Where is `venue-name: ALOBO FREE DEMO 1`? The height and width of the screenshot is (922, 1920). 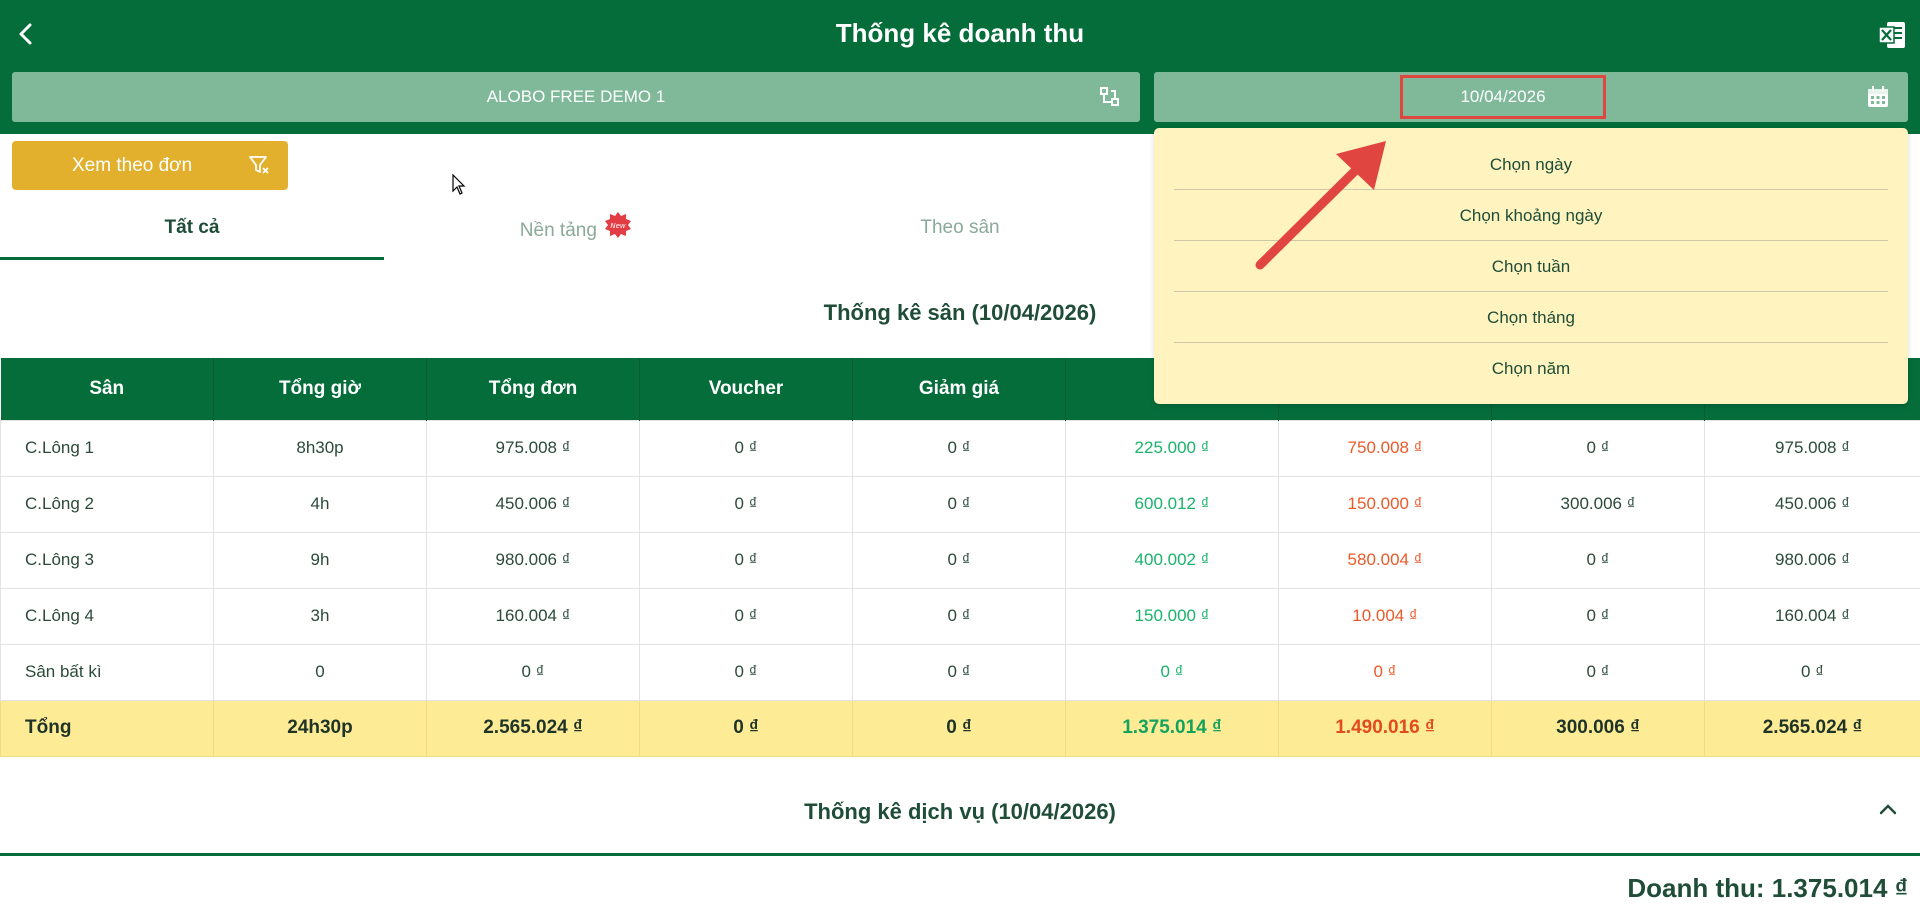 venue-name: ALOBO FREE DEMO 1 is located at coordinates (576, 96).